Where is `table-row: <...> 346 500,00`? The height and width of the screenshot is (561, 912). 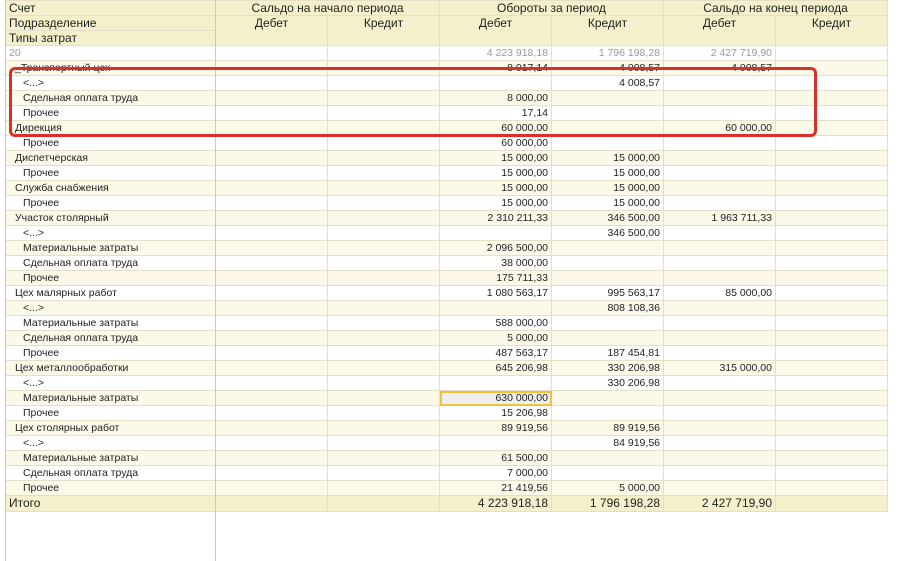 table-row: <...> 346 500,00 is located at coordinates (446, 233).